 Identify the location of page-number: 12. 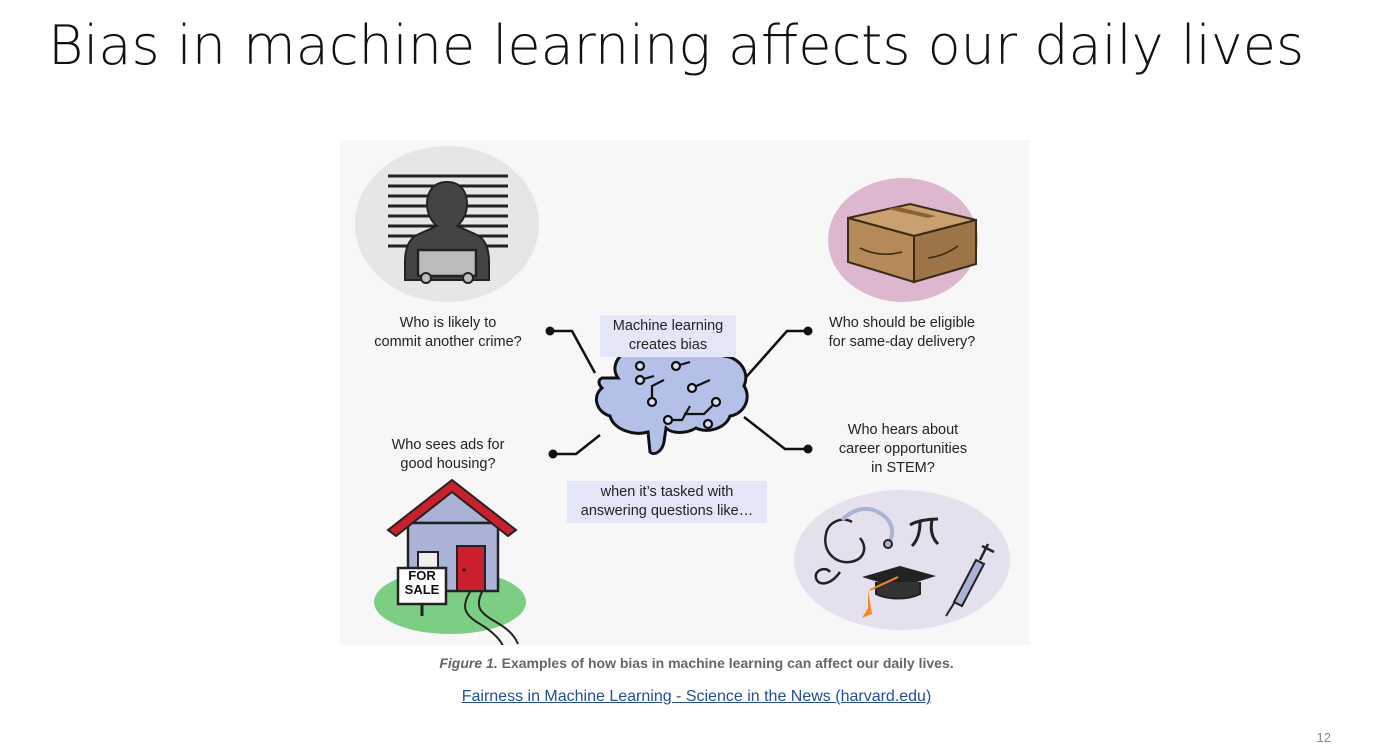
(1323, 737).